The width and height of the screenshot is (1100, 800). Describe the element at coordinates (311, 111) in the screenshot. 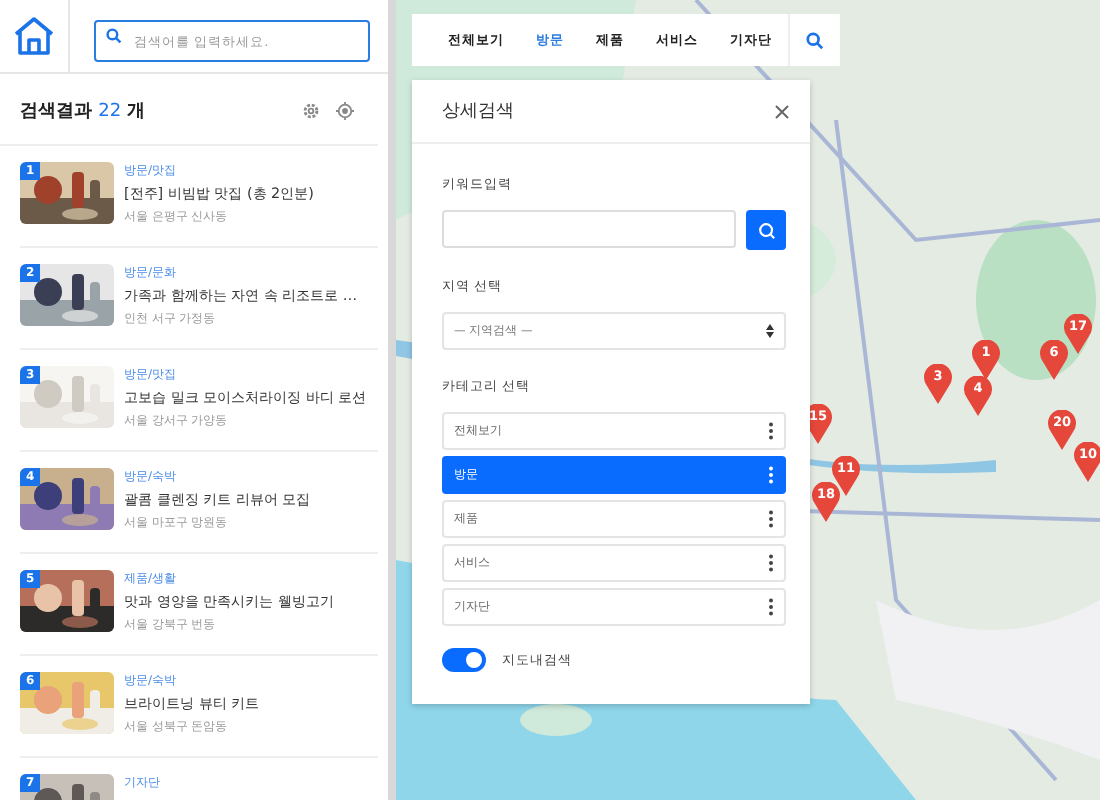

I see `settings-icon` at that location.